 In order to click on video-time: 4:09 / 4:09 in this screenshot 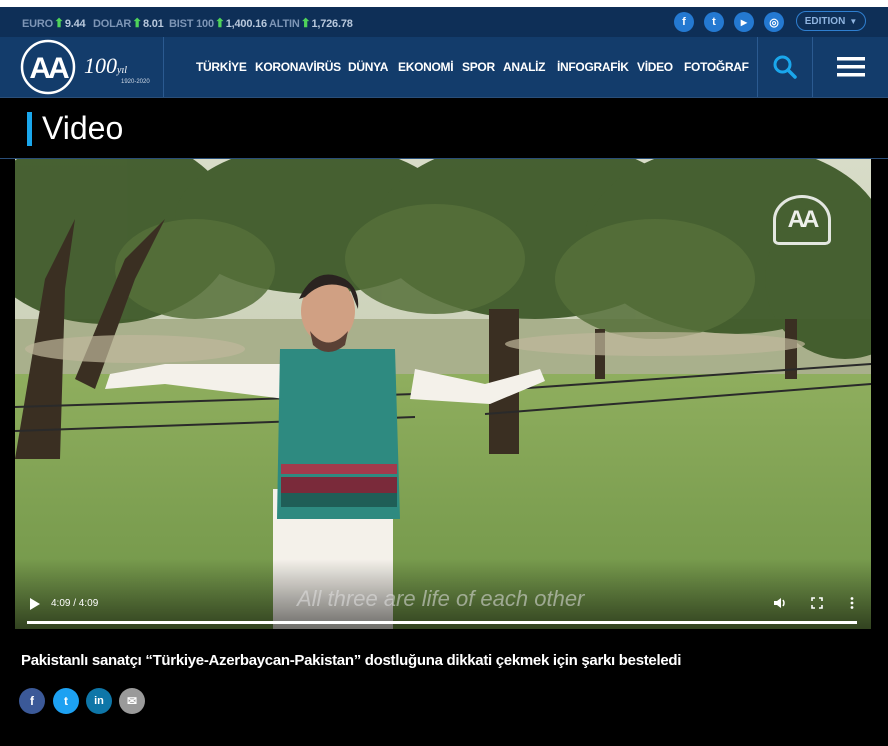, I will do `click(75, 603)`.